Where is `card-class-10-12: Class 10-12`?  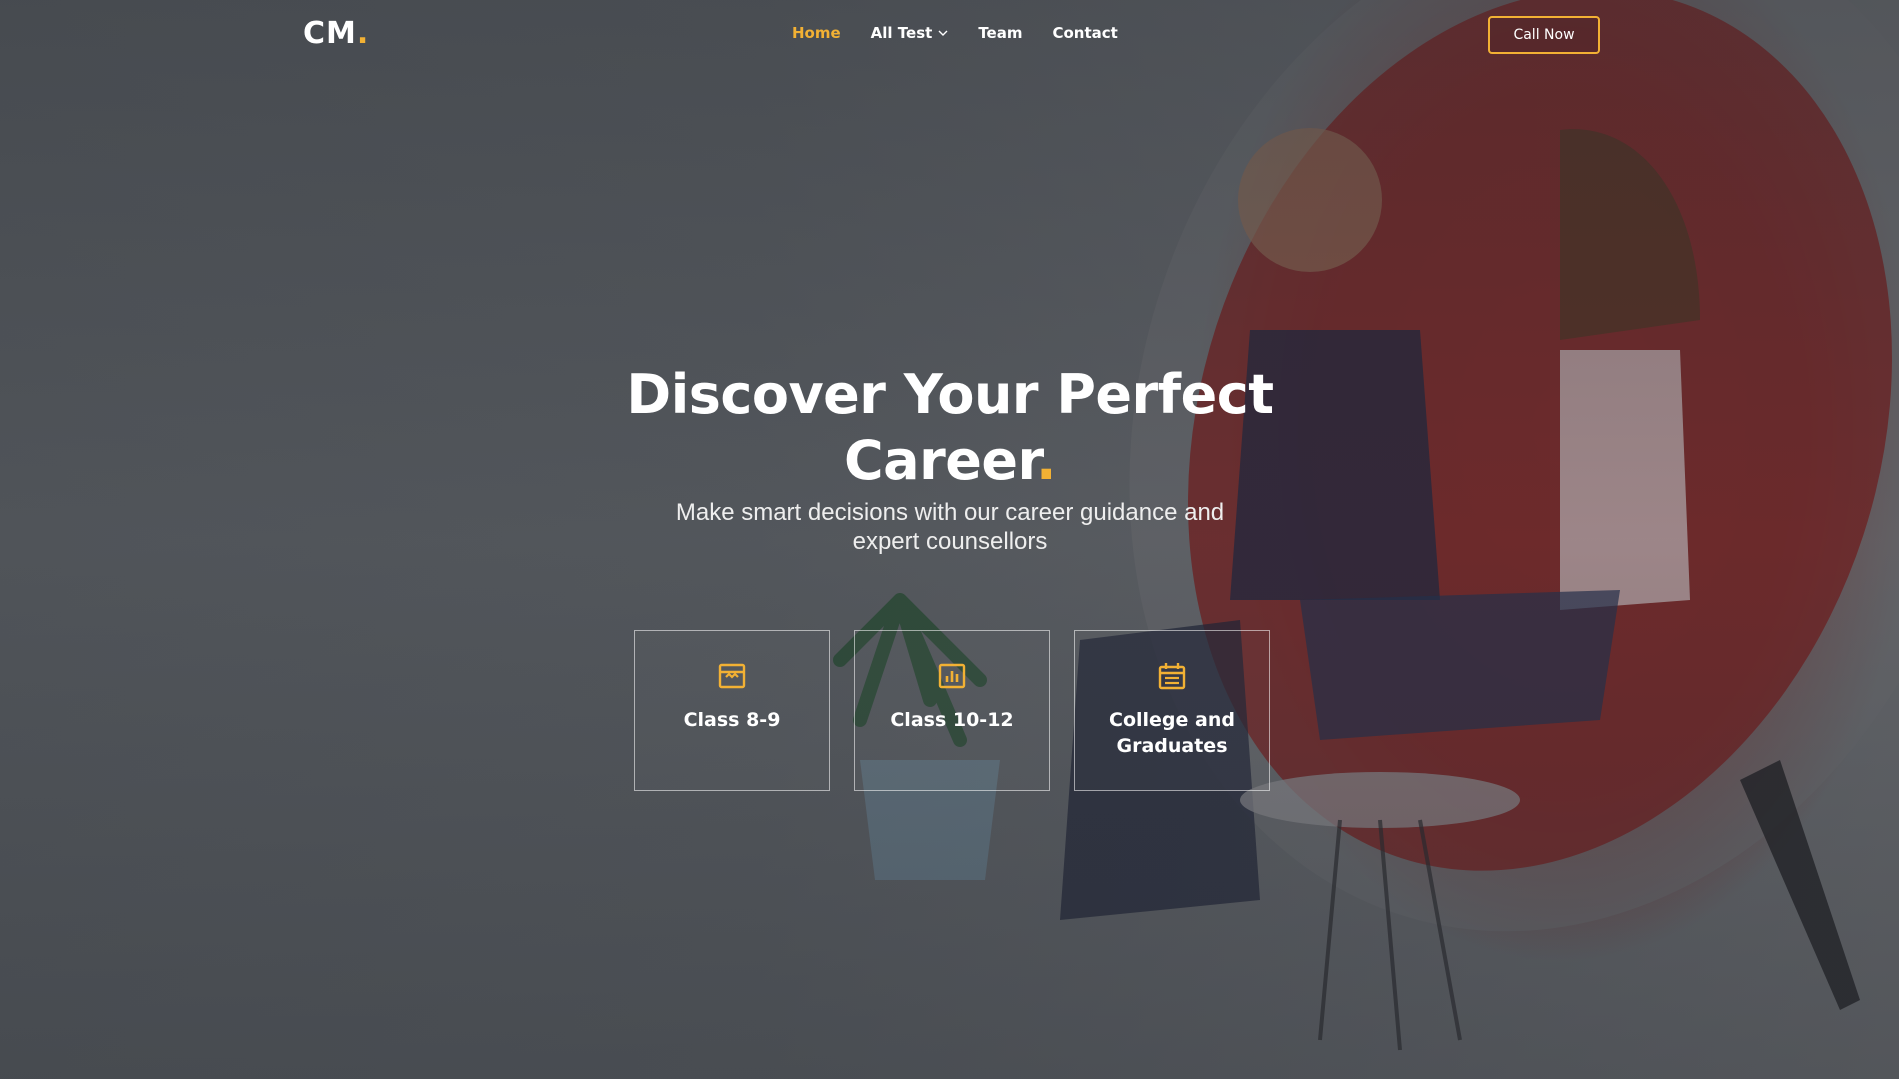 card-class-10-12: Class 10-12 is located at coordinates (952, 710).